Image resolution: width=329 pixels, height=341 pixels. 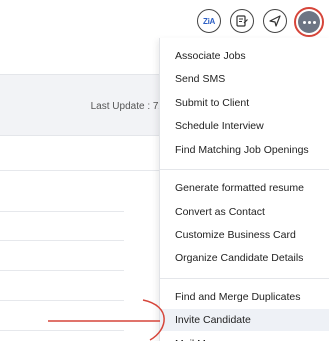 I want to click on menu-item-convert-as-contact: Convert as Contact, so click(x=244, y=212).